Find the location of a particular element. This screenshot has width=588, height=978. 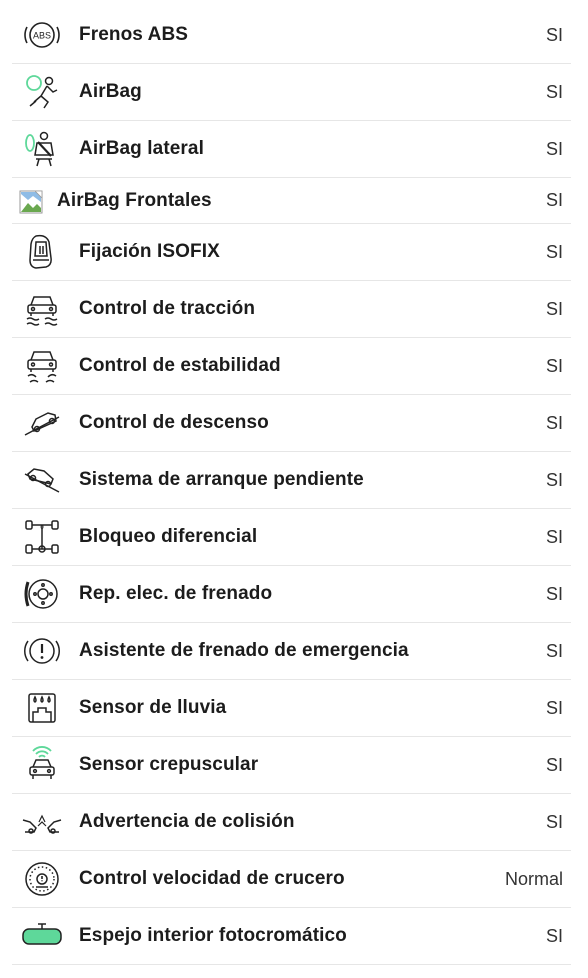

collision-warning-icon is located at coordinates (42, 822).